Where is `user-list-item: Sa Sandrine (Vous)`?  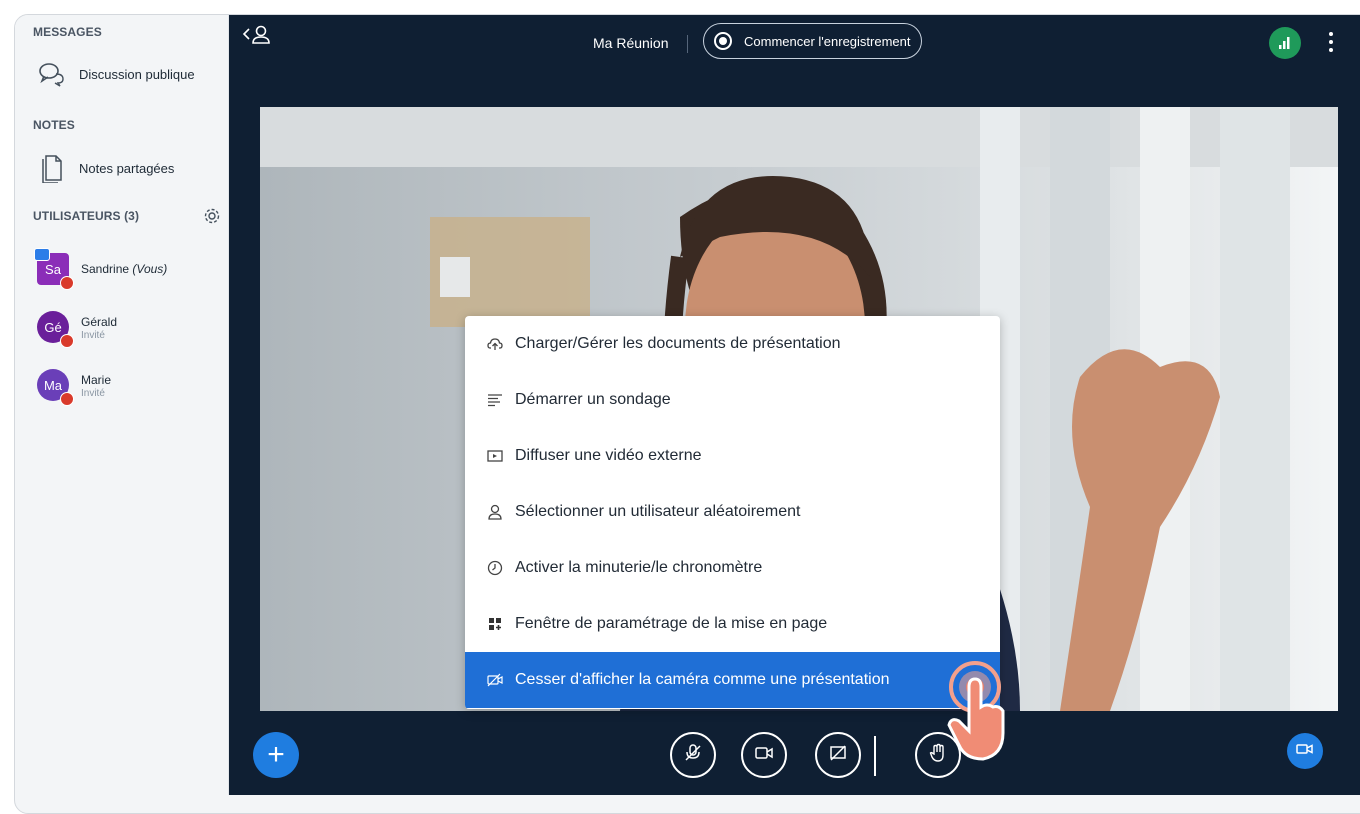 user-list-item: Sa Sandrine (Vous) is located at coordinates (101, 269).